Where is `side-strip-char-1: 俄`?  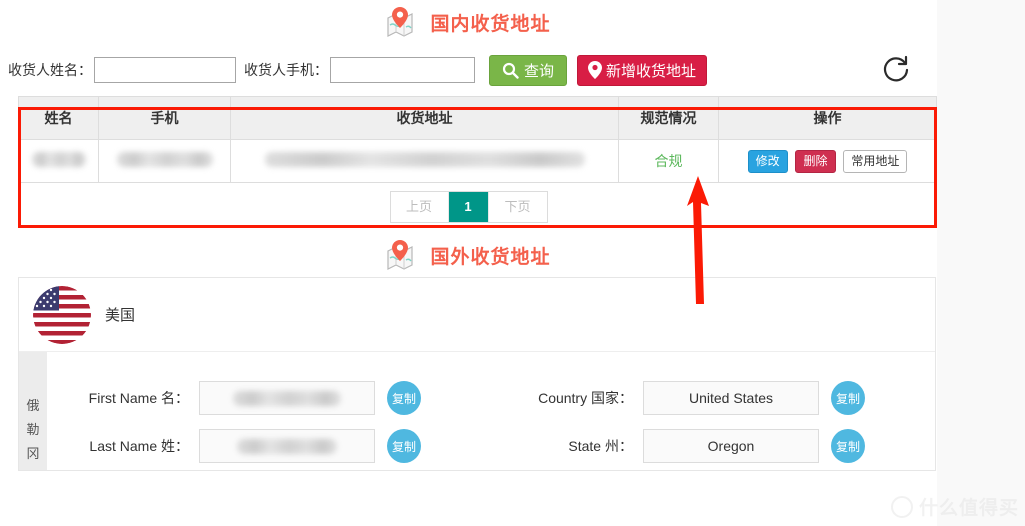
side-strip-char-1: 俄 is located at coordinates (33, 405).